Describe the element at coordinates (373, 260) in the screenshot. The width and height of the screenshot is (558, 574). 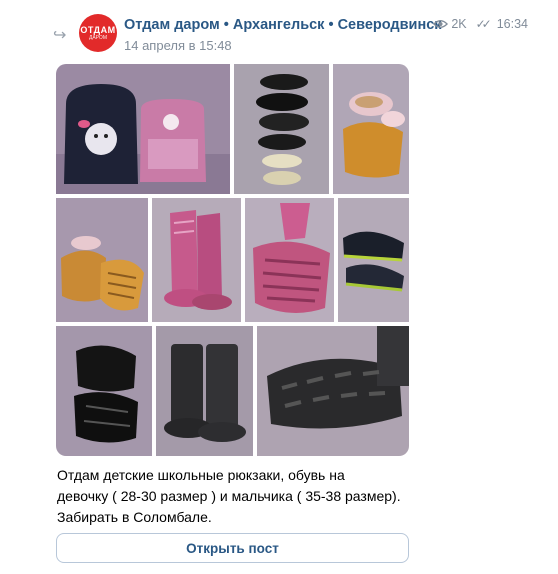
I see `photo-sneakers` at that location.